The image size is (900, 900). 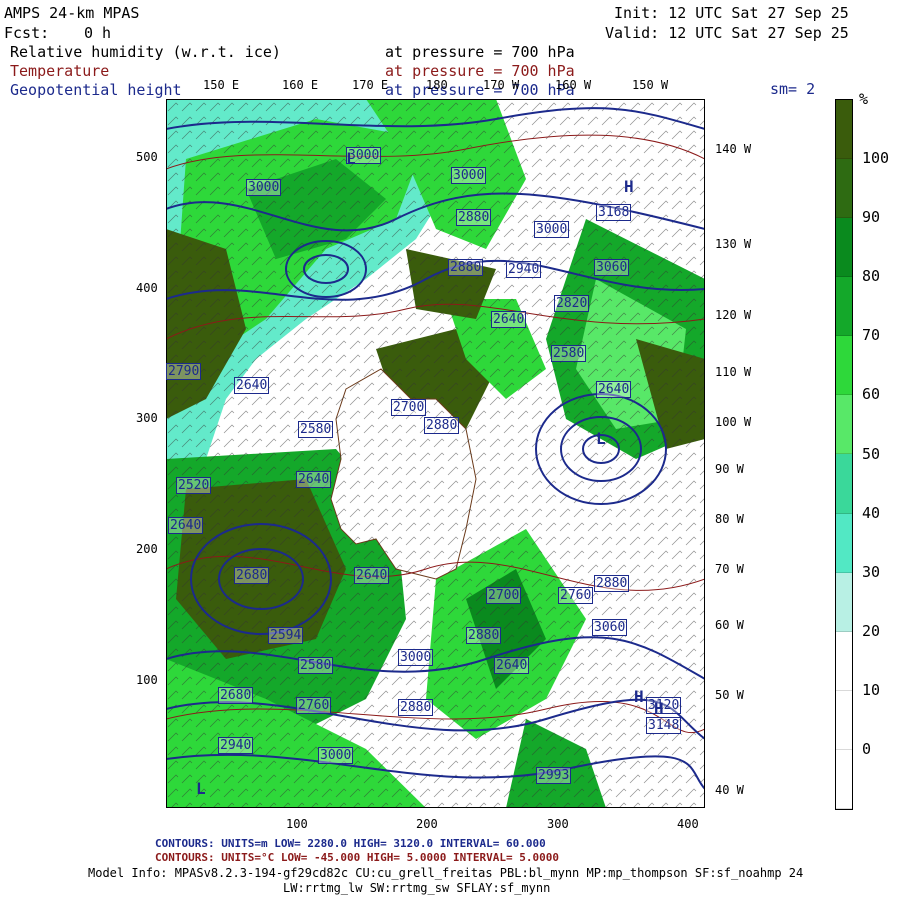 What do you see at coordinates (871, 453) in the screenshot?
I see `colorbar-tick-label: 50` at bounding box center [871, 453].